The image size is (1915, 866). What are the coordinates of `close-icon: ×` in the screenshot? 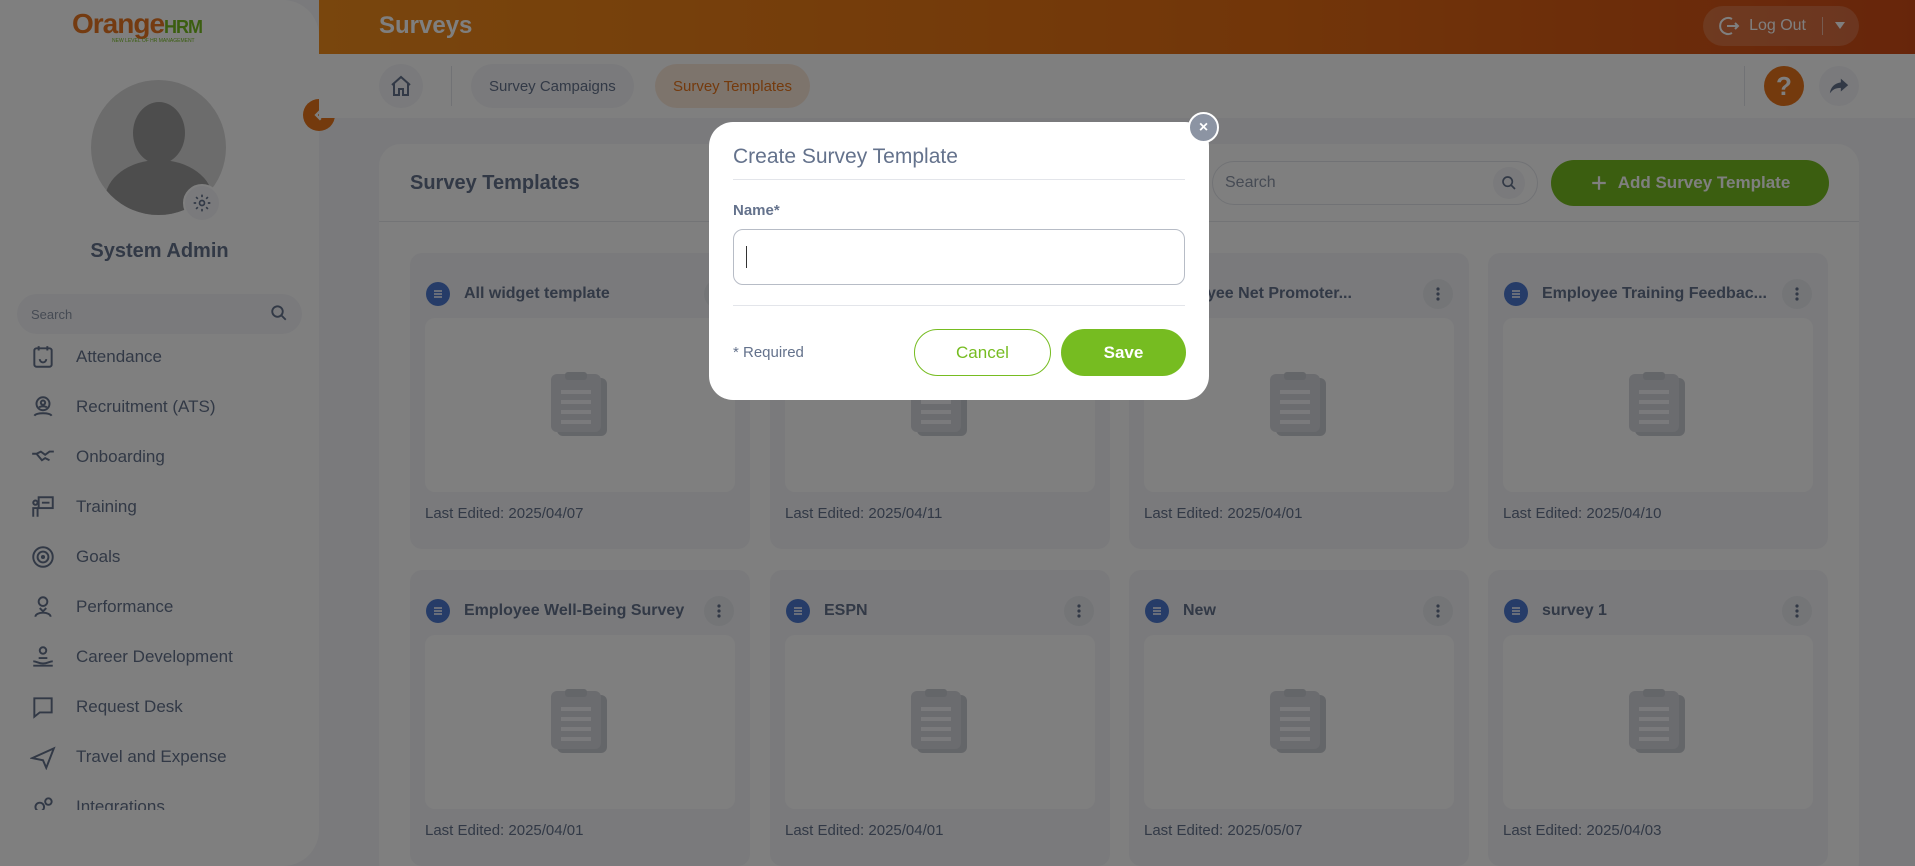 It's located at (1203, 127).